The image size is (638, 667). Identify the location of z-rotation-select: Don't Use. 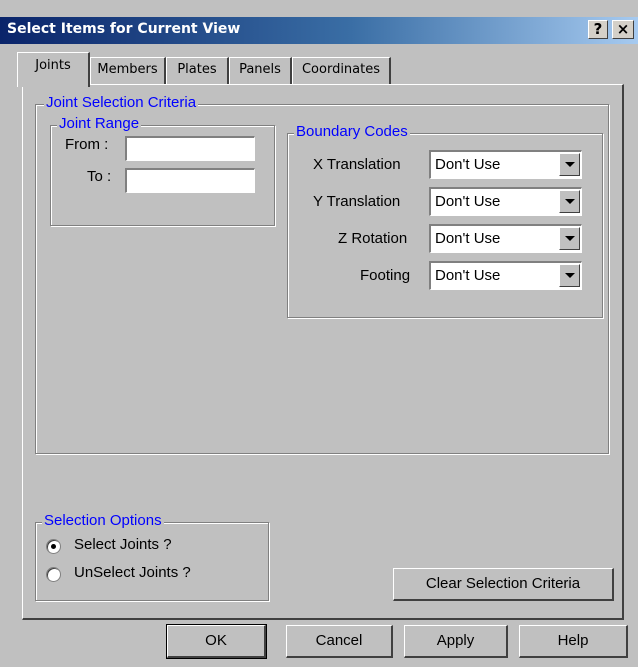
(505, 238).